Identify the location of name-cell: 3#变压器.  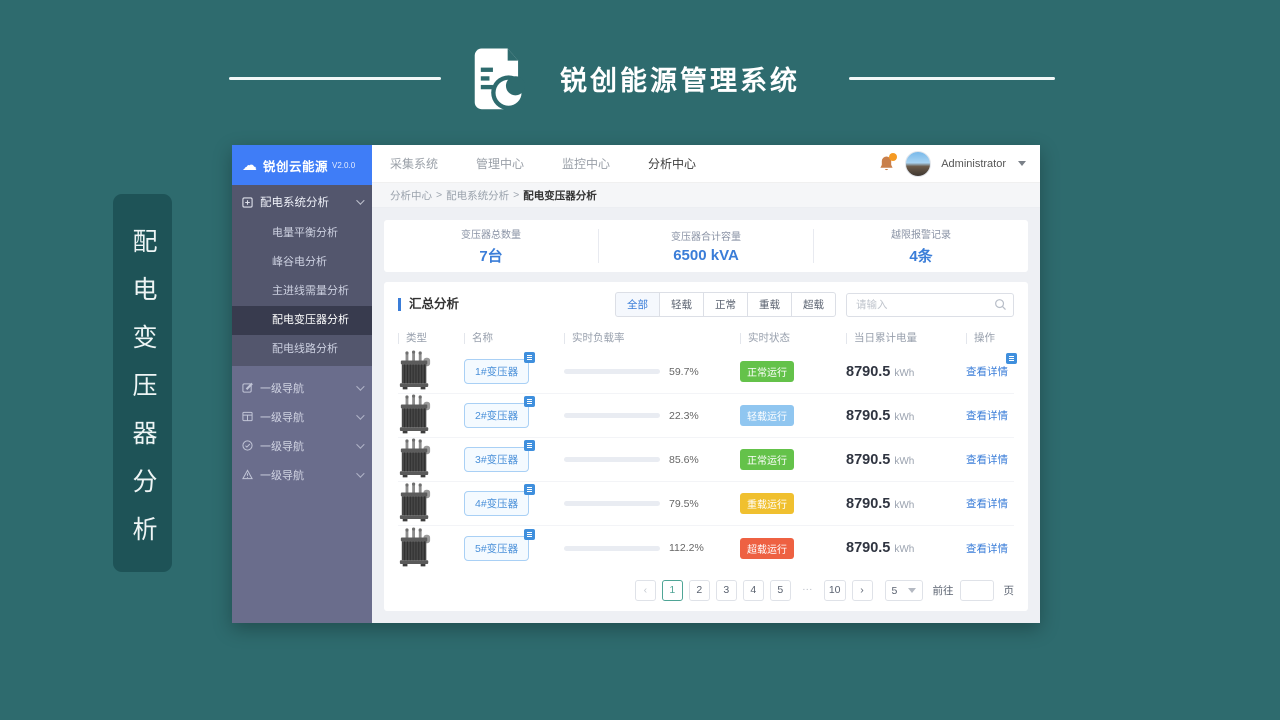
(514, 456).